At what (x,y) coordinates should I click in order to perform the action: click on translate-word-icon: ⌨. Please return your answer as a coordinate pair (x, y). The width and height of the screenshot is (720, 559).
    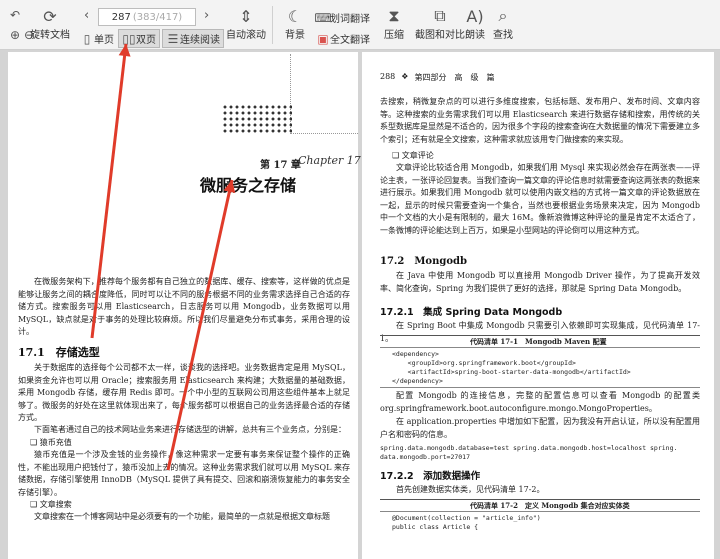
    Looking at the image, I should click on (323, 17).